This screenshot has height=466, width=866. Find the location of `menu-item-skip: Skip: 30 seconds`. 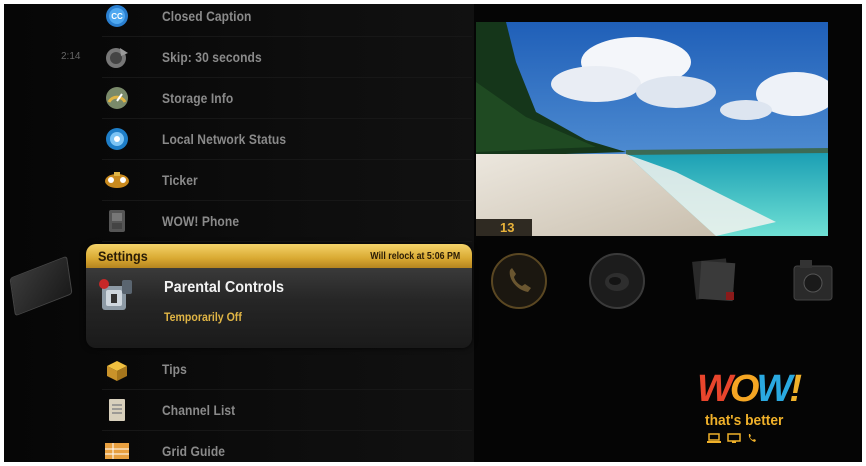

menu-item-skip: Skip: 30 seconds is located at coordinates (287, 57).